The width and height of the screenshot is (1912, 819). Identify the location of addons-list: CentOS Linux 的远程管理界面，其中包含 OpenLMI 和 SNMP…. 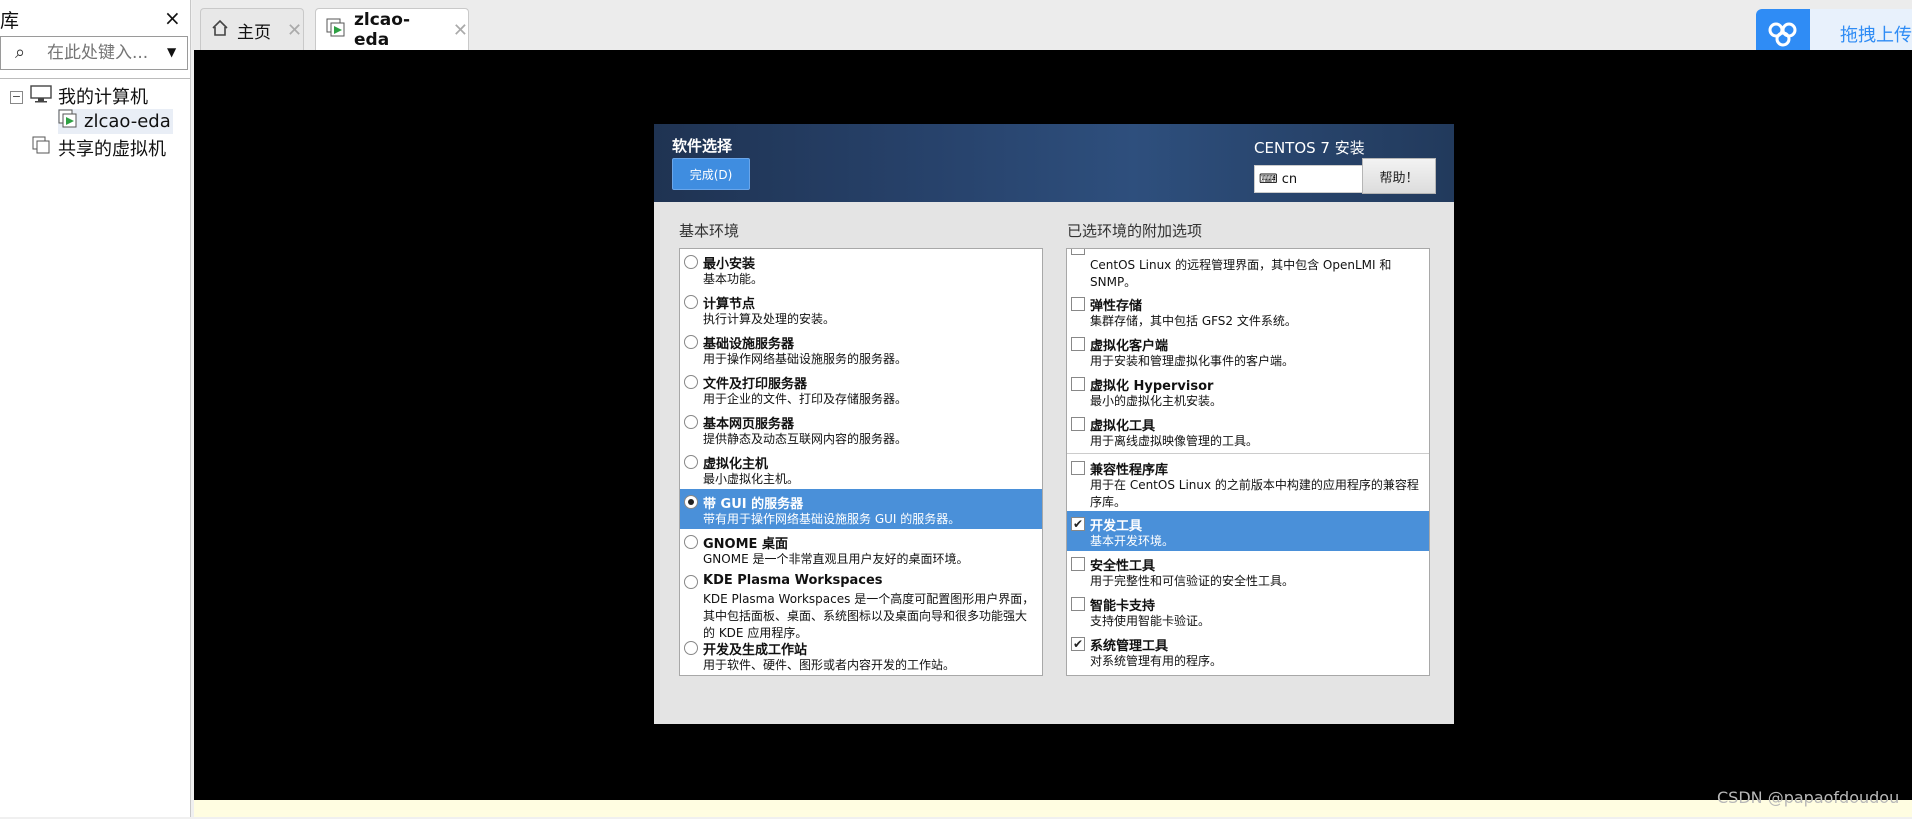
(1248, 462).